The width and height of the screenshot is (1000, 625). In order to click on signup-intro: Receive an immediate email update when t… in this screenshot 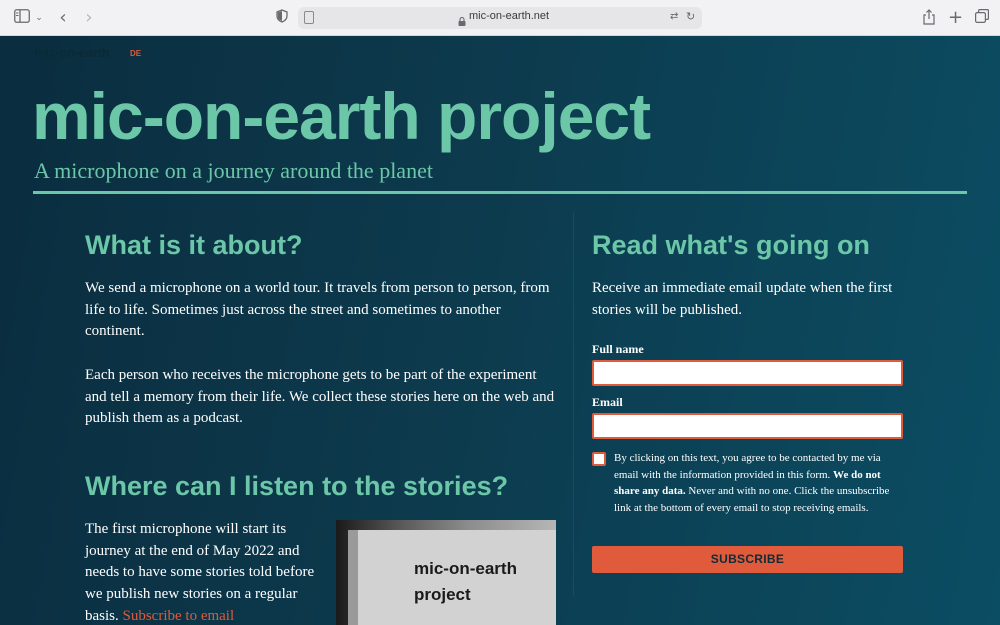, I will do `click(742, 299)`.